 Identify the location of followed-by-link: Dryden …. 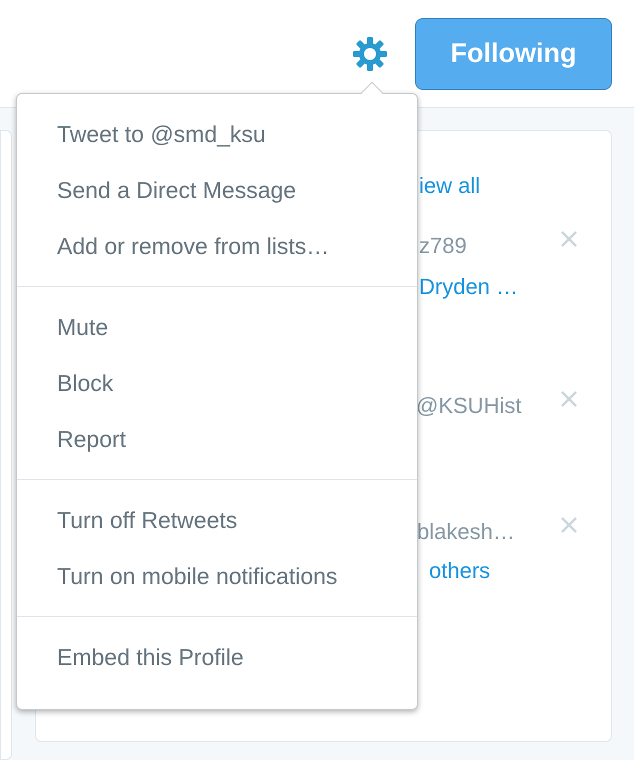
(468, 286).